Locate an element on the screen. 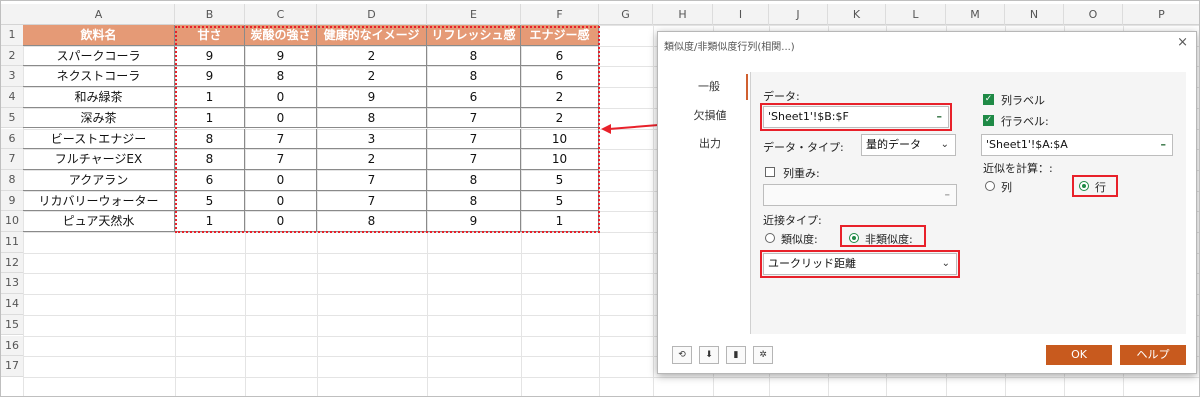  tab-general: 一般 is located at coordinates (710, 87).